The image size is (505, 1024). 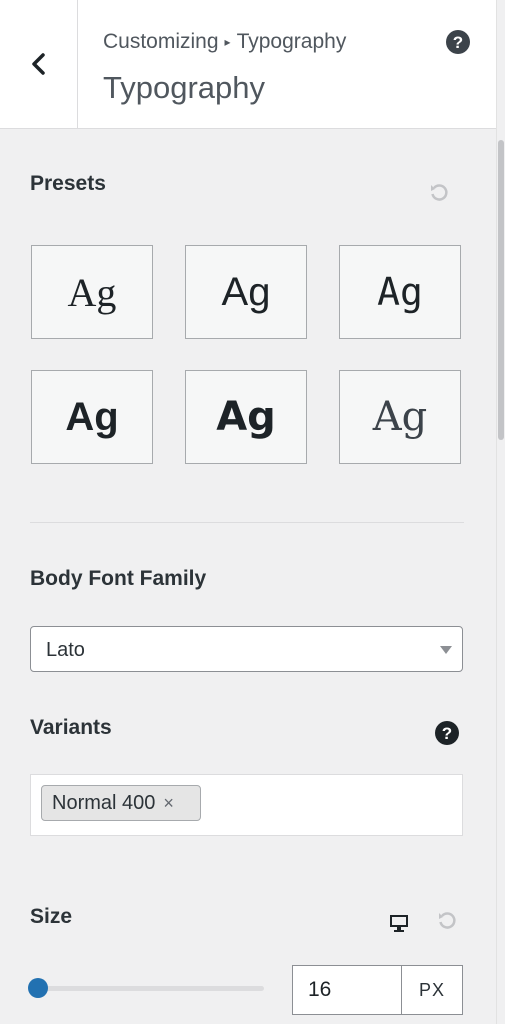 What do you see at coordinates (246, 649) in the screenshot?
I see `body-font-select: Lato` at bounding box center [246, 649].